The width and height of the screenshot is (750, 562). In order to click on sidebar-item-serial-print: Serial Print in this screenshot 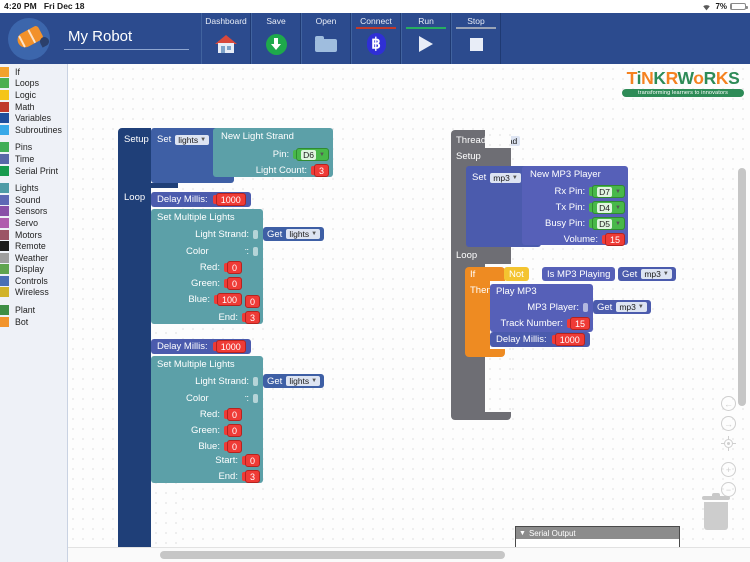, I will do `click(33, 171)`.